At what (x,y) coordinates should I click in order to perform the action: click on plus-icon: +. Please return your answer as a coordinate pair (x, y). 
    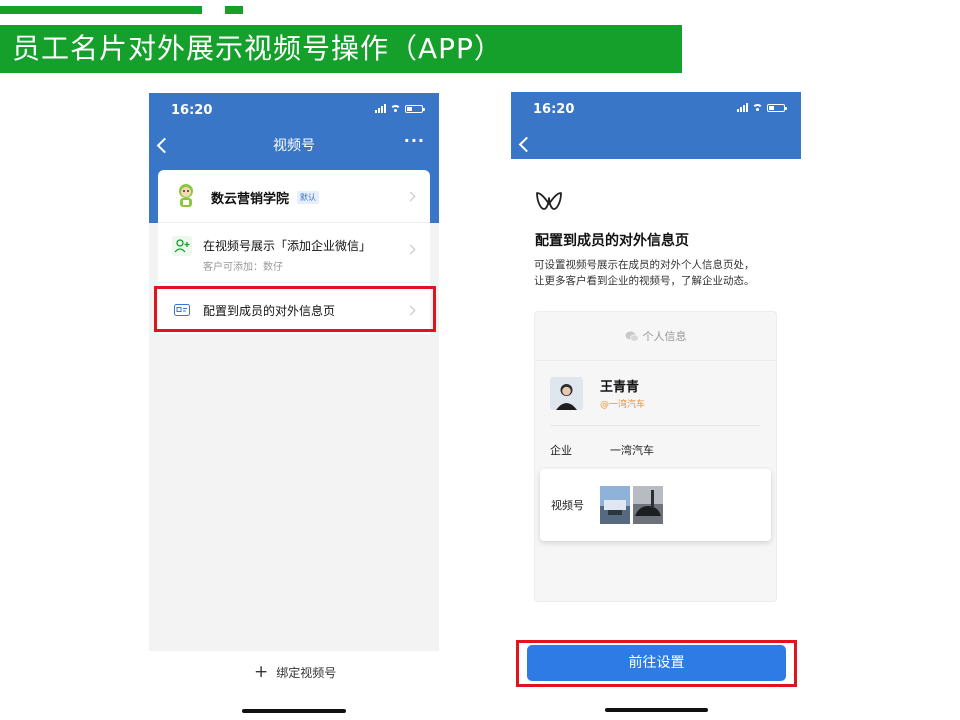
    Looking at the image, I should click on (261, 672).